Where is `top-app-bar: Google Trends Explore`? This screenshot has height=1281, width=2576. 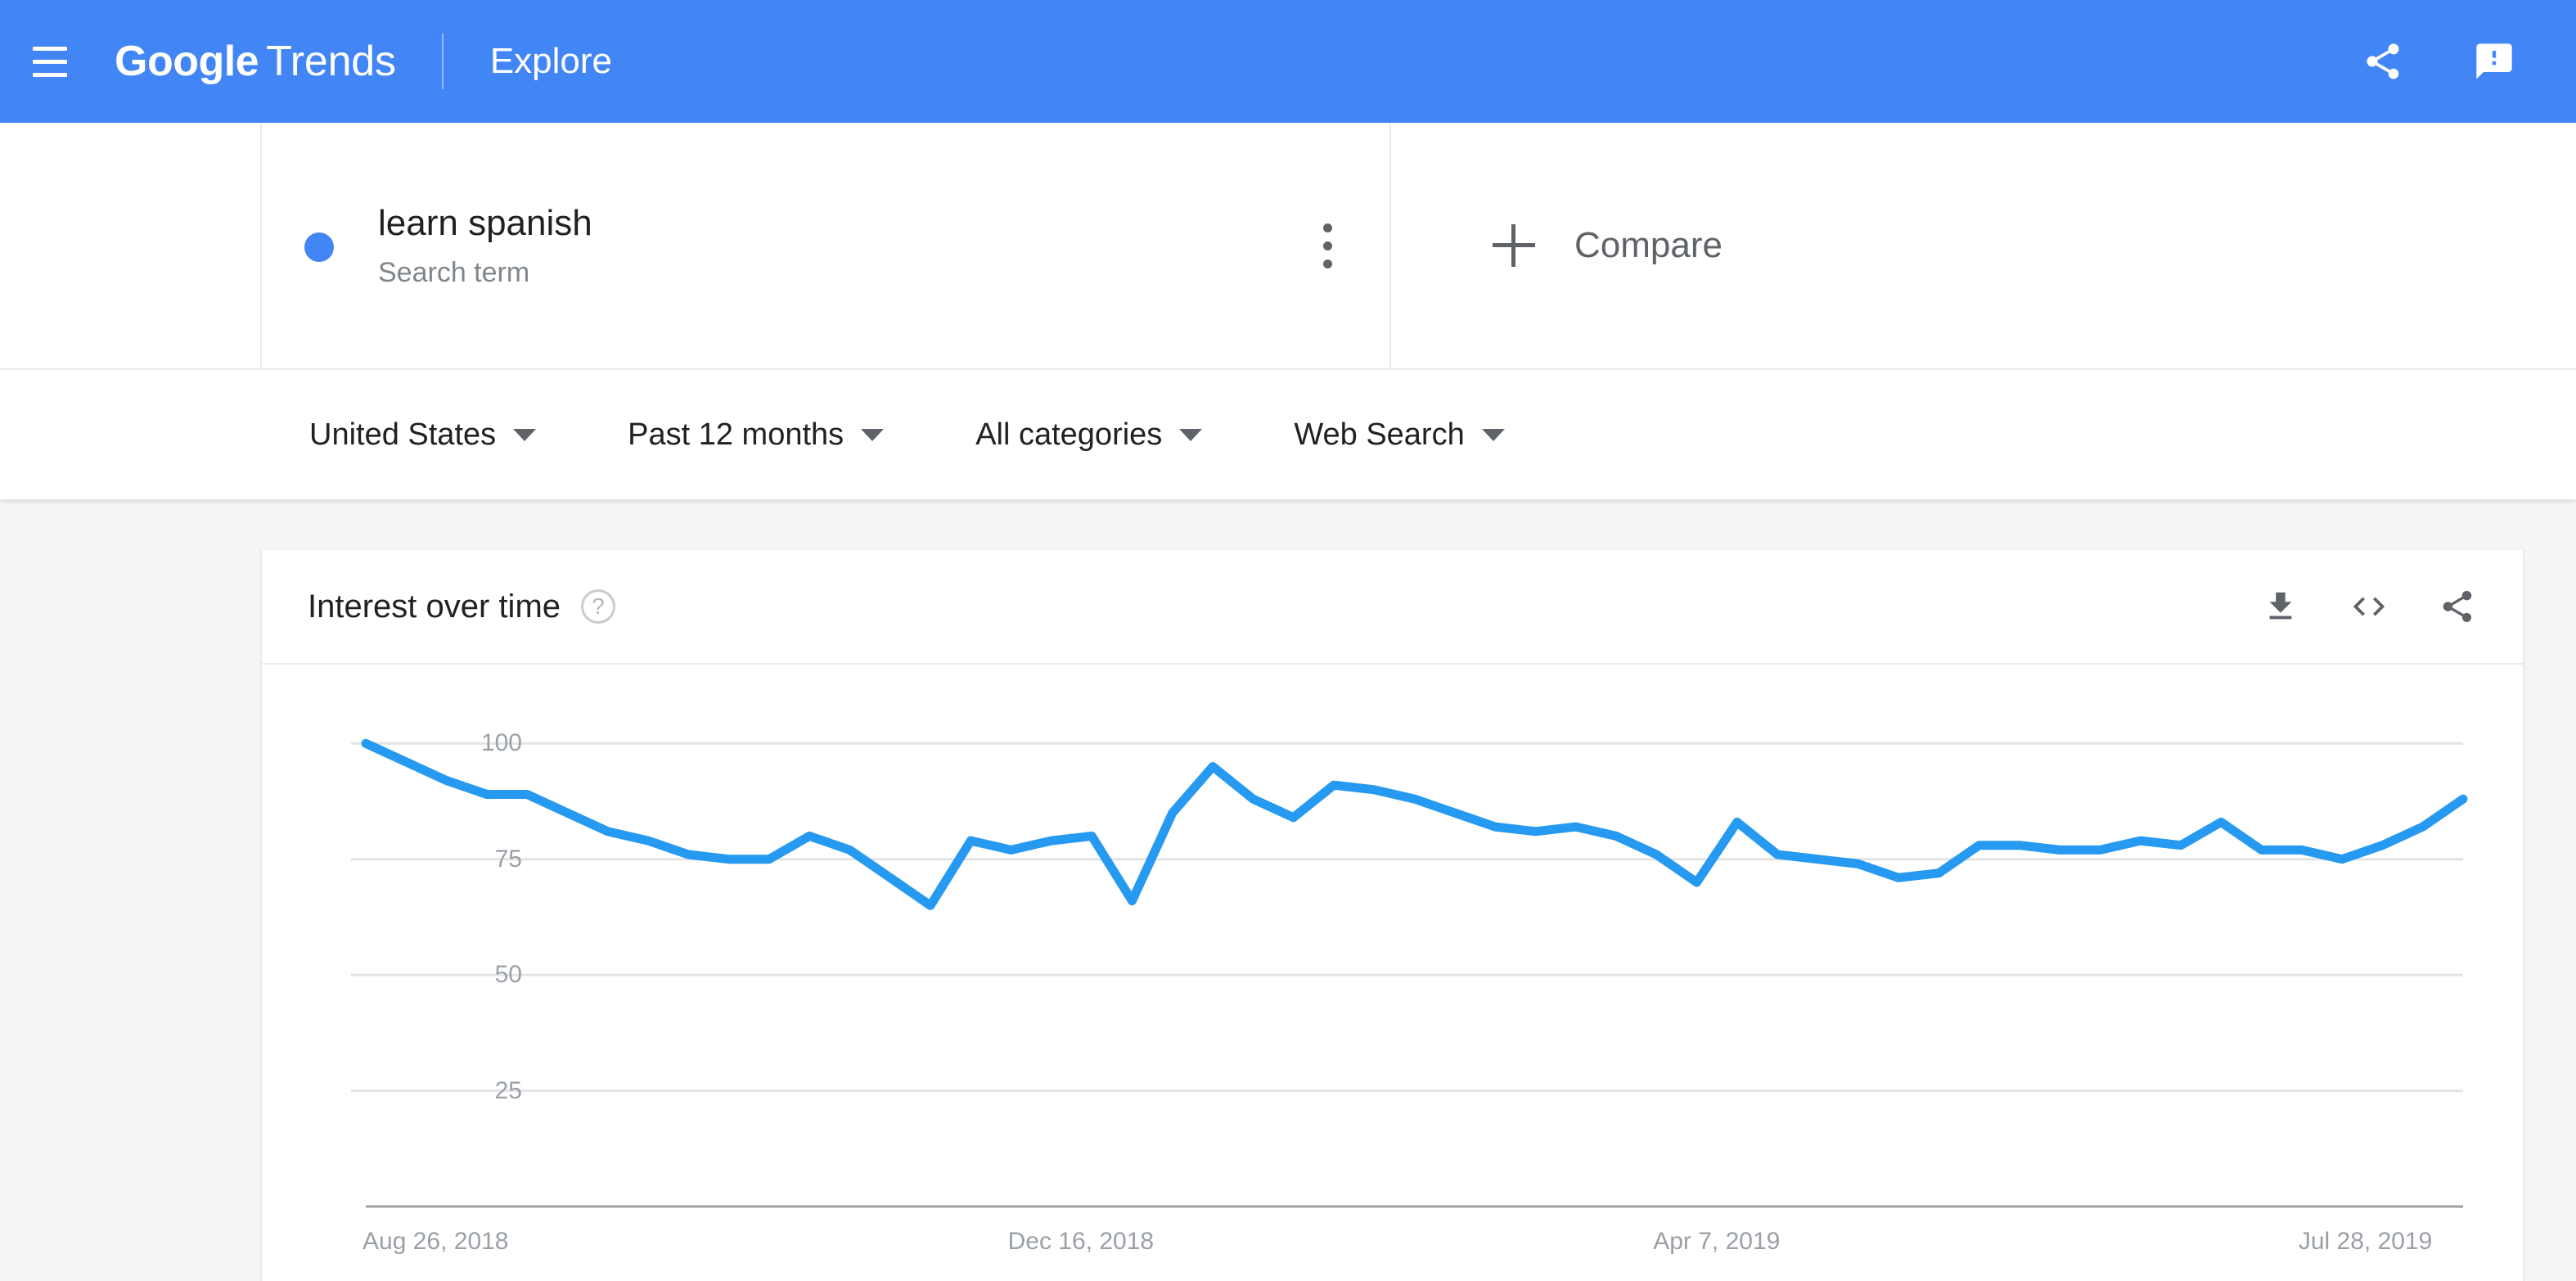 top-app-bar: Google Trends Explore is located at coordinates (1288, 62).